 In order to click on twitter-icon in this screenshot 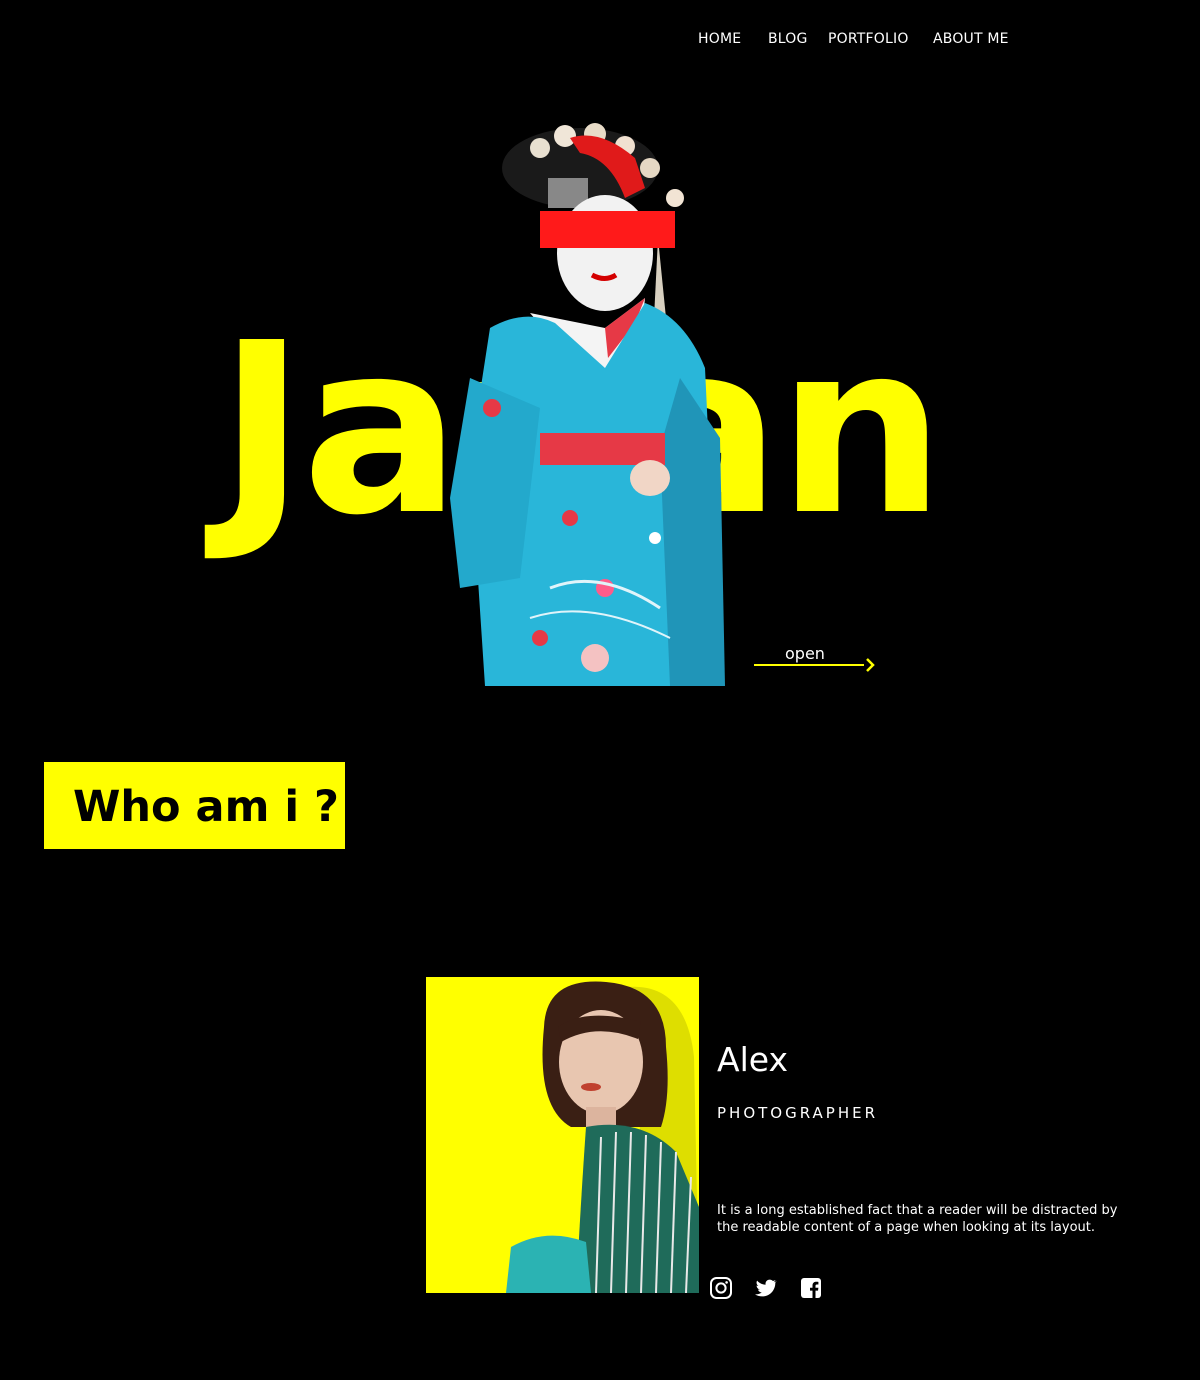, I will do `click(766, 1288)`.